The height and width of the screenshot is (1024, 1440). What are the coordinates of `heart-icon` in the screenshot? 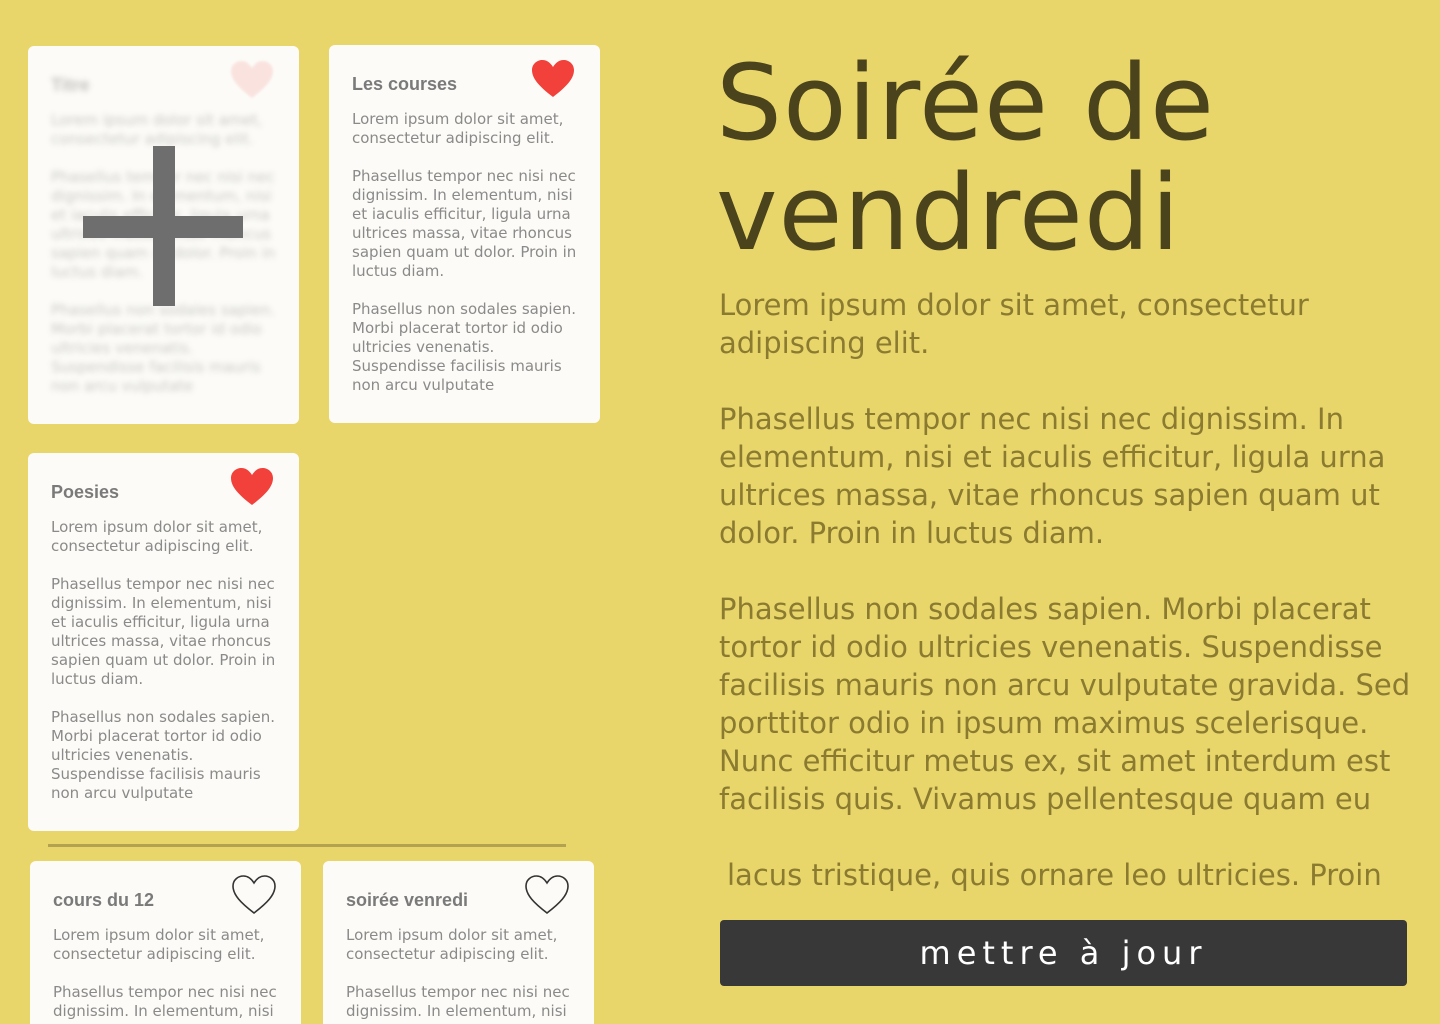 It's located at (252, 79).